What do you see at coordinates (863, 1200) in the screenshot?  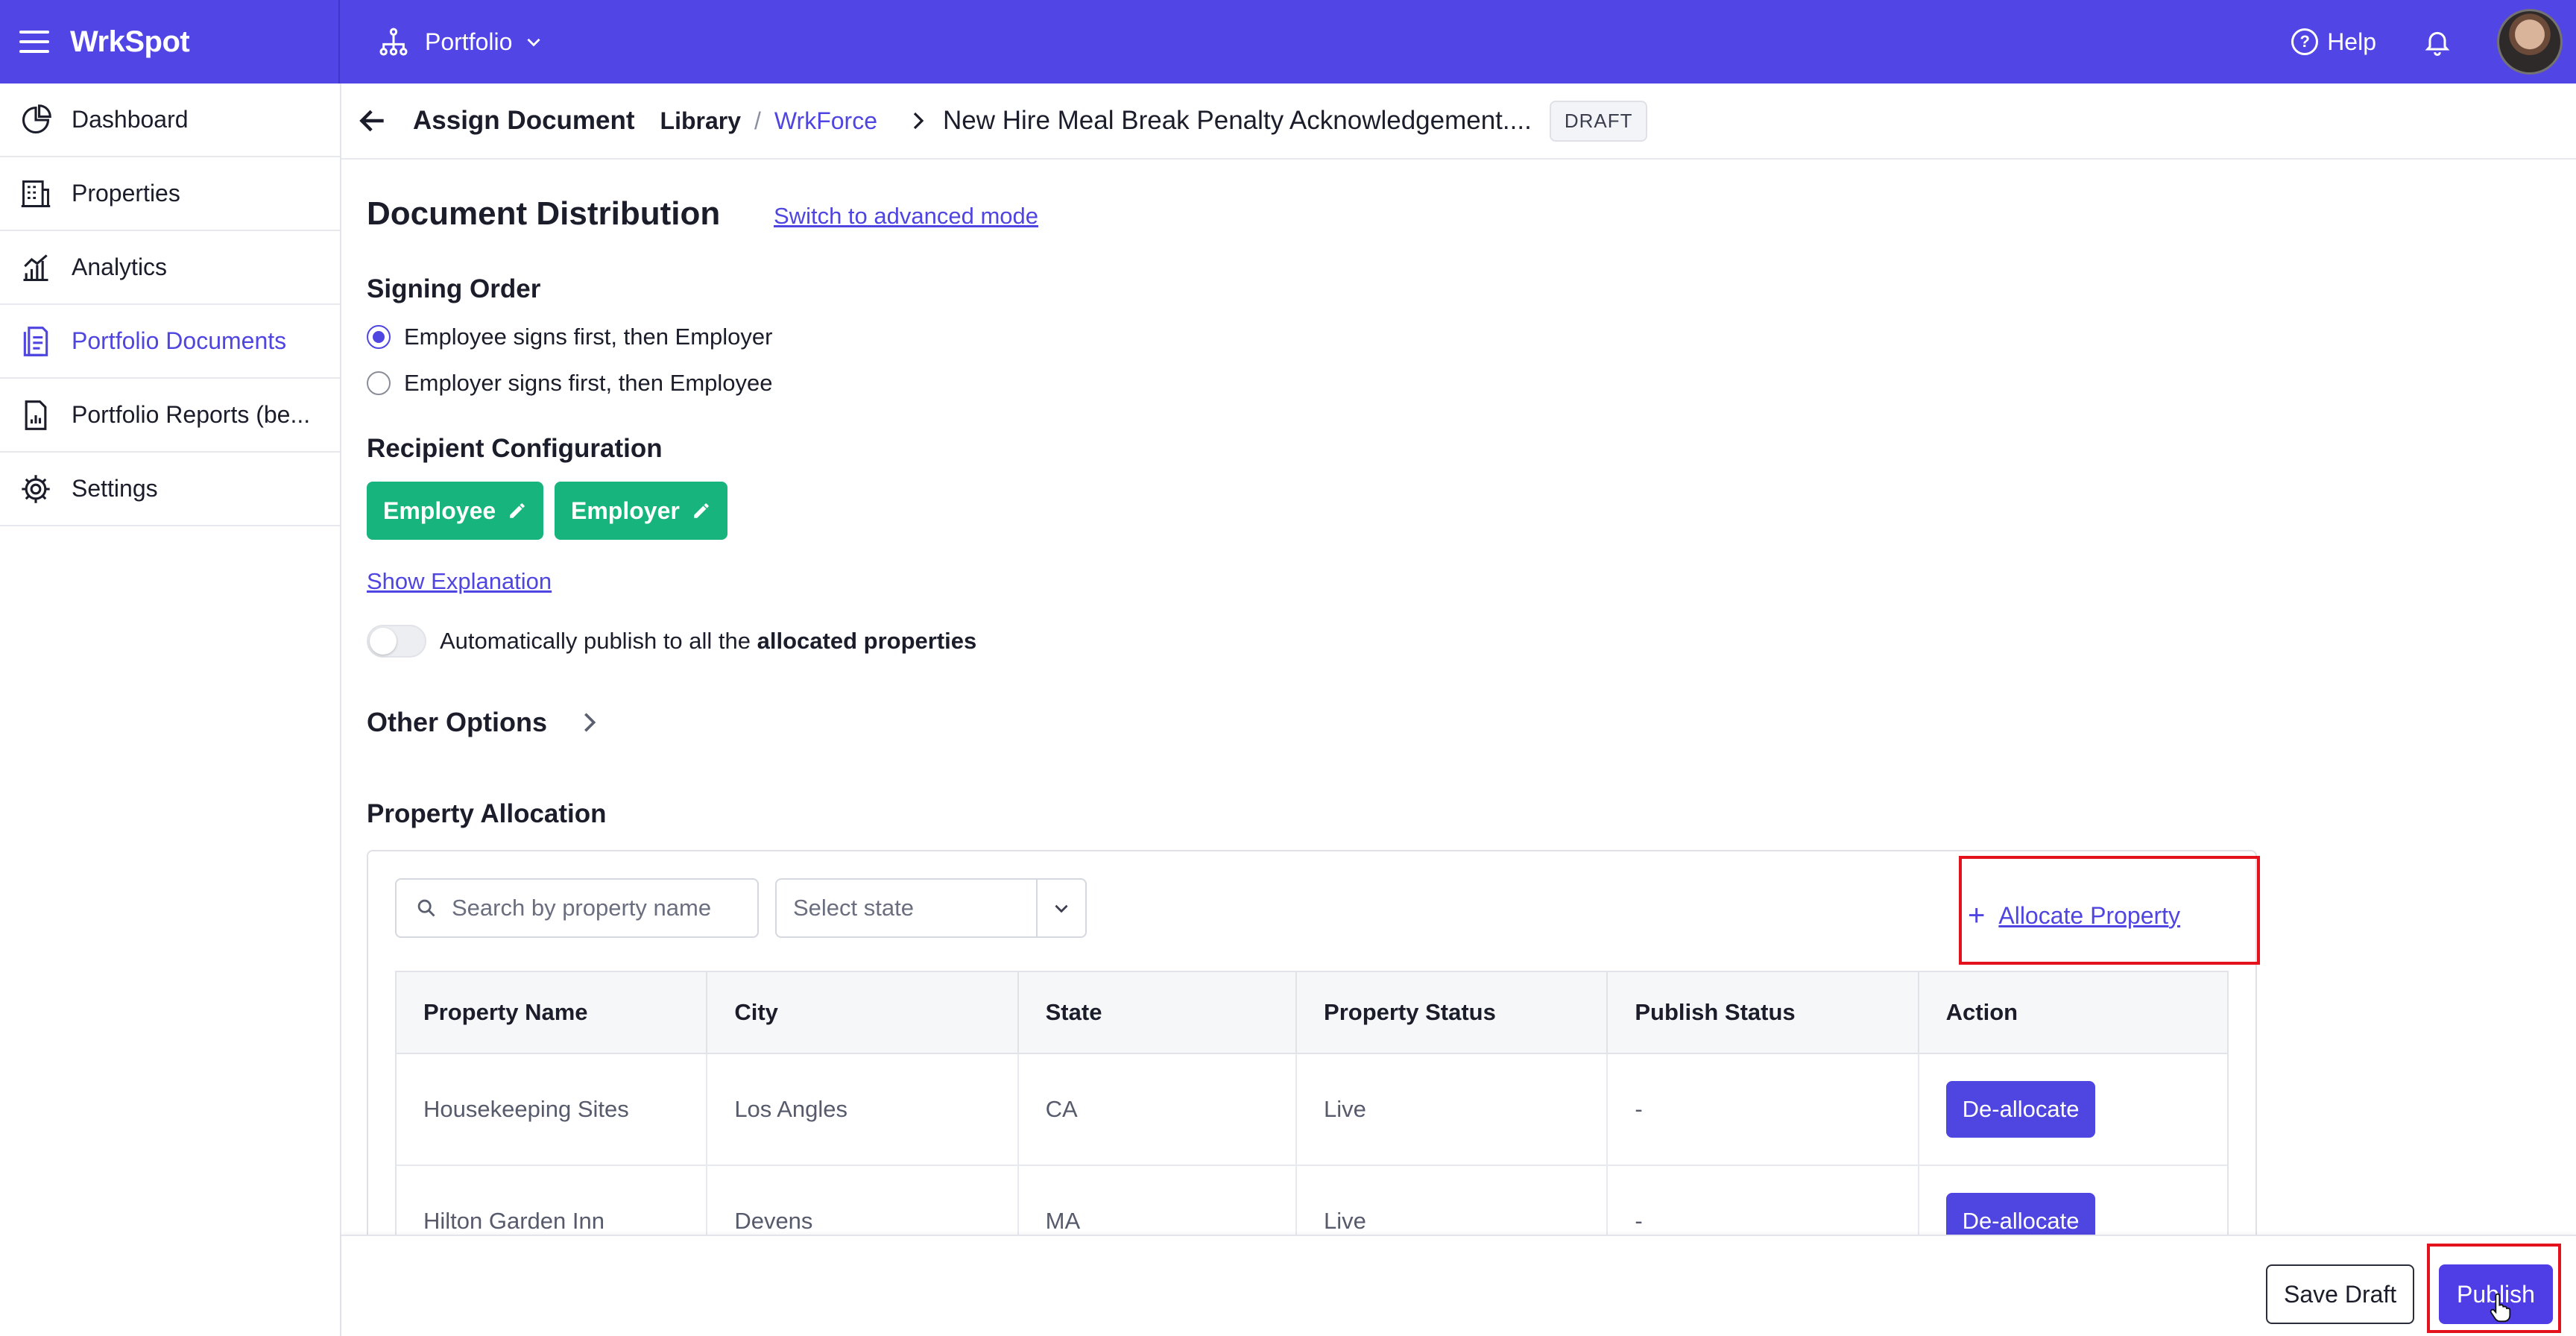 I see `cell-city: Devens` at bounding box center [863, 1200].